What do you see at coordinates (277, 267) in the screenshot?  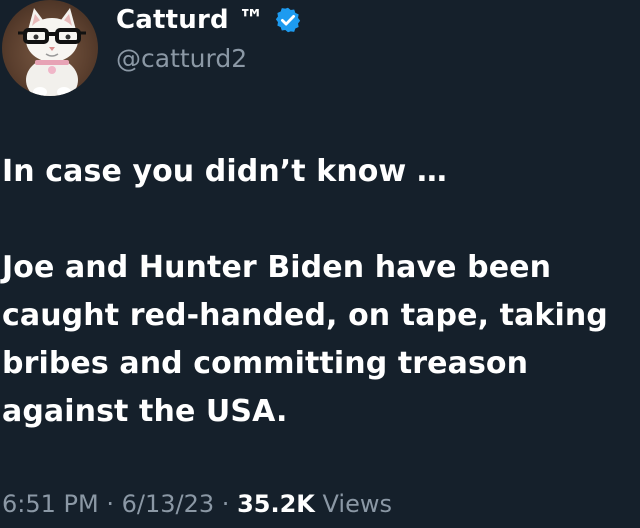 I see `tweet-line: Joe and Hunter Biden have been` at bounding box center [277, 267].